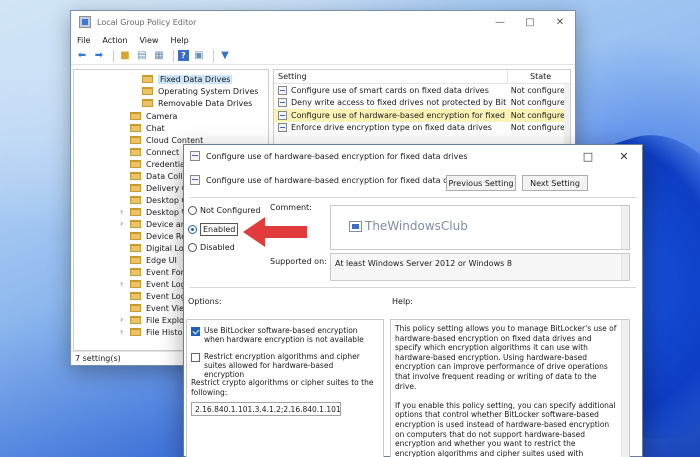 Image resolution: width=700 pixels, height=457 pixels. What do you see at coordinates (555, 183) in the screenshot?
I see `next-setting-button: Next Setting` at bounding box center [555, 183].